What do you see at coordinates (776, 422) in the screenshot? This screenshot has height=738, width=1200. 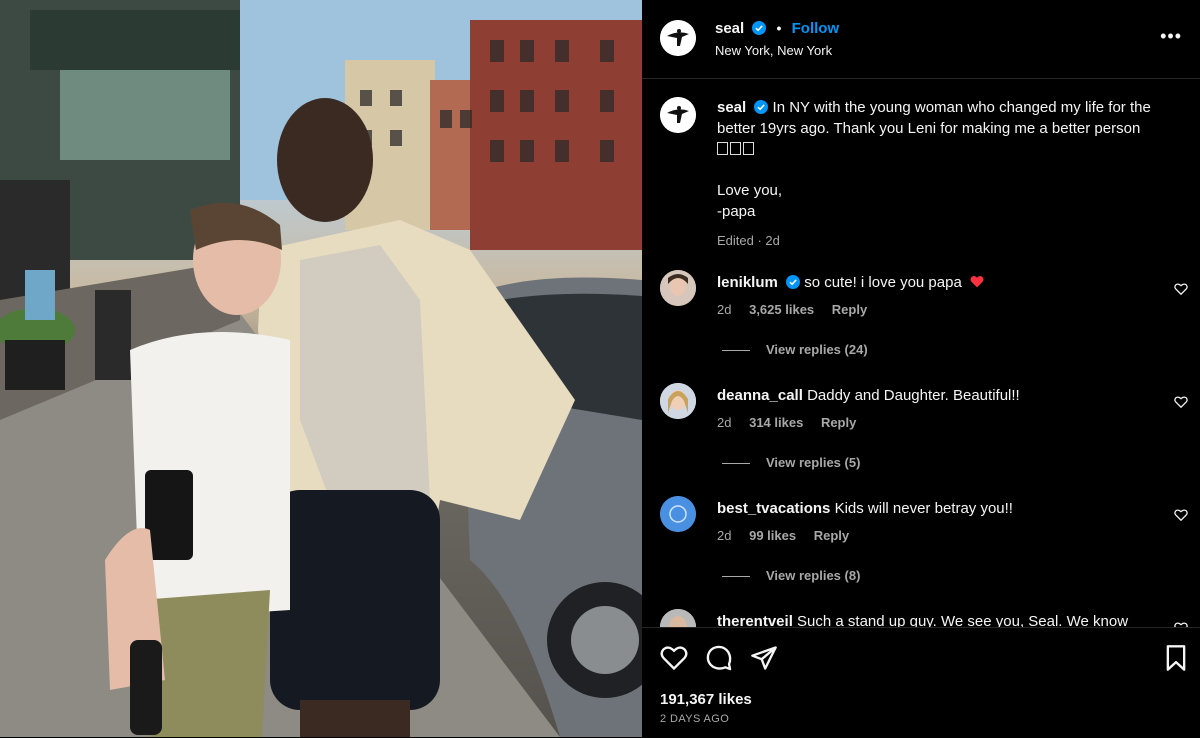 I see `comment-likes: 314 likes` at bounding box center [776, 422].